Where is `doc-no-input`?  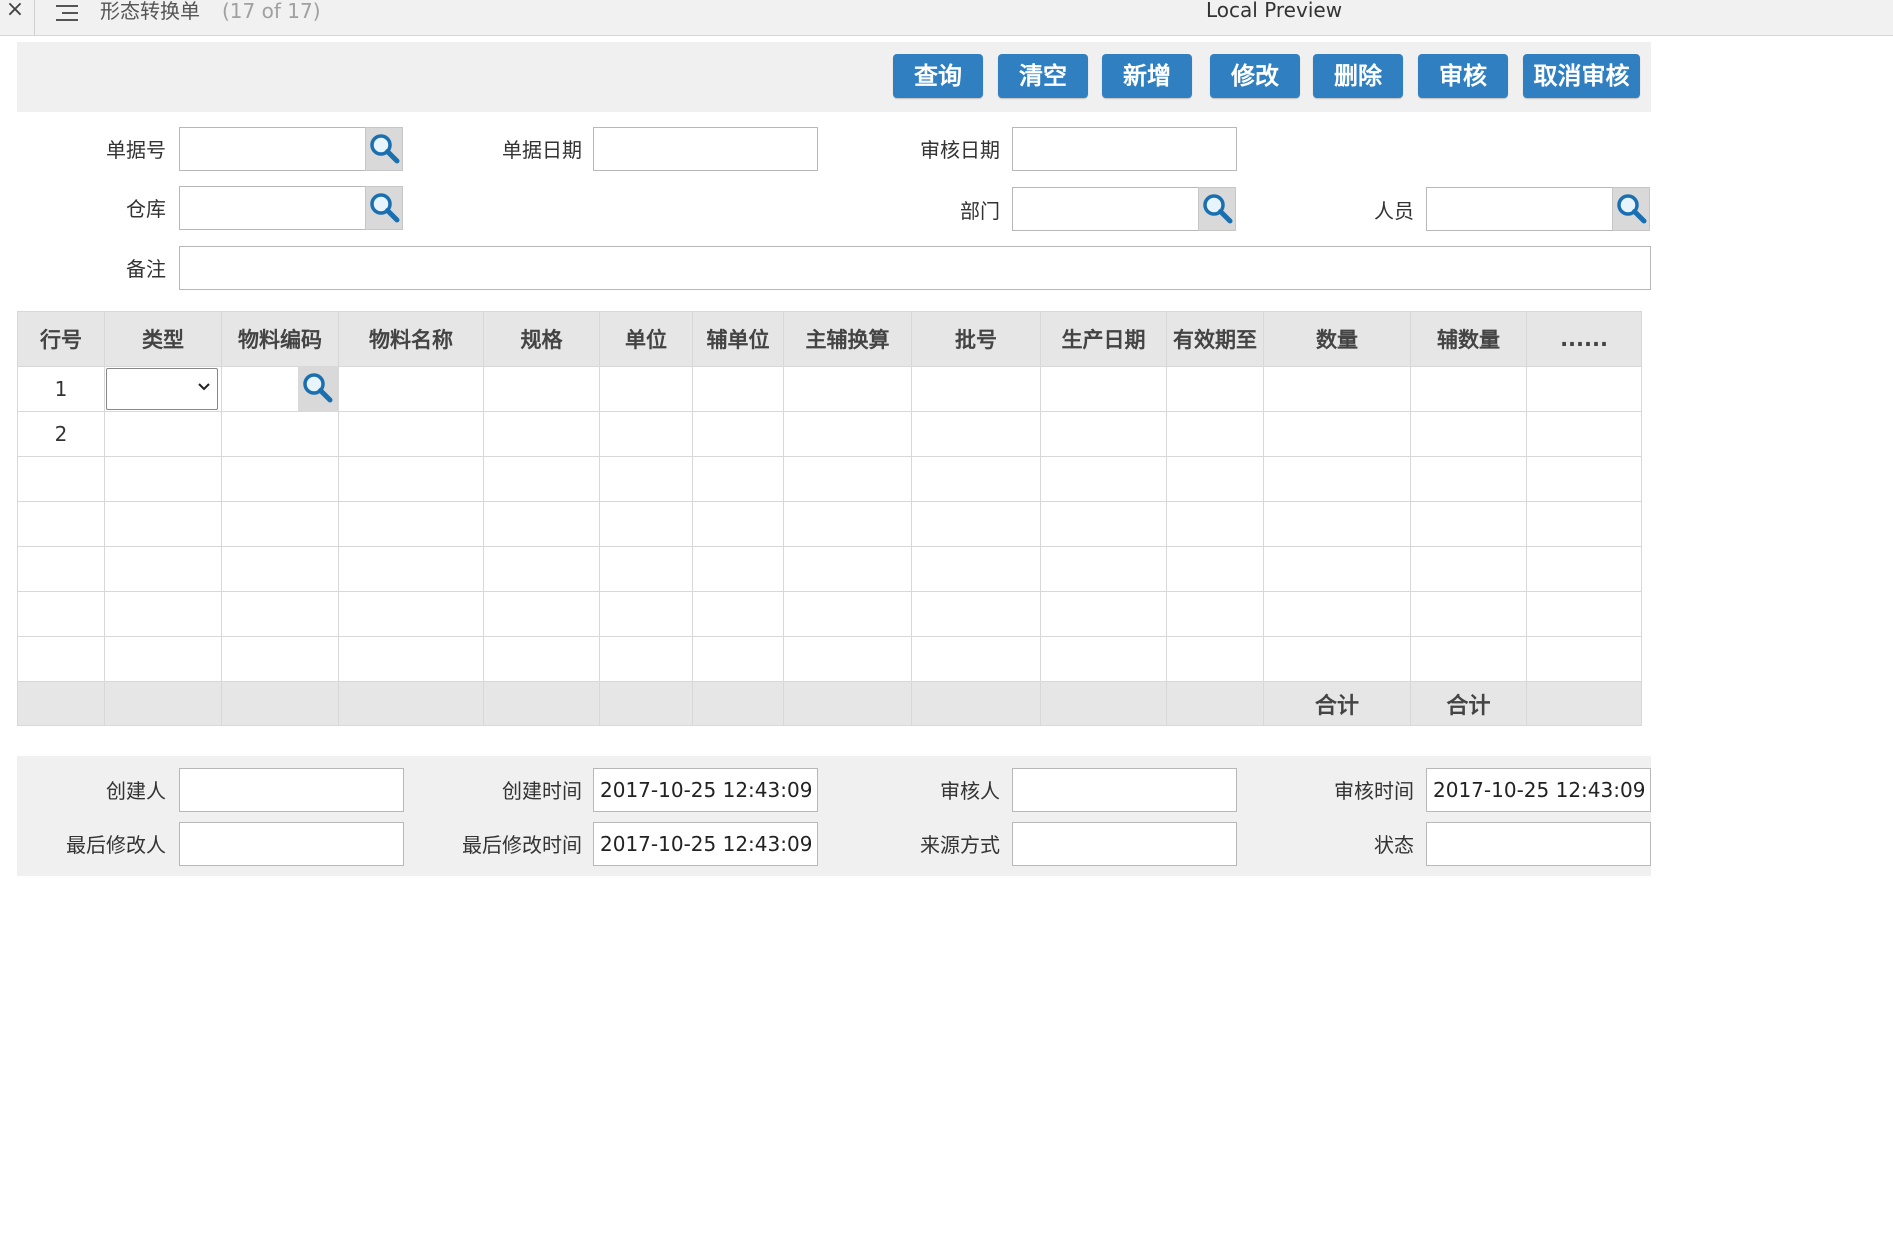 doc-no-input is located at coordinates (272, 149).